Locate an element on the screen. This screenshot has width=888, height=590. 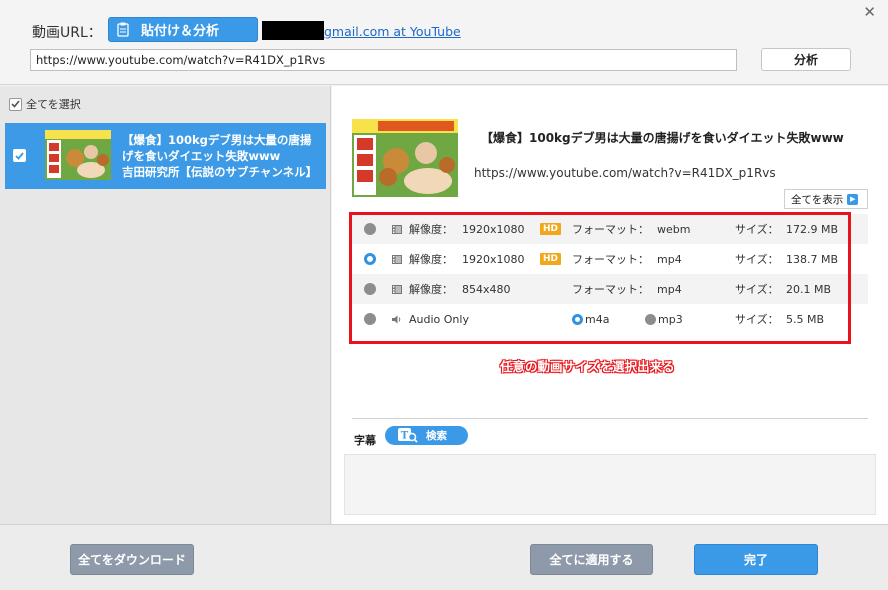
text-search-icon: T is located at coordinates (408, 435).